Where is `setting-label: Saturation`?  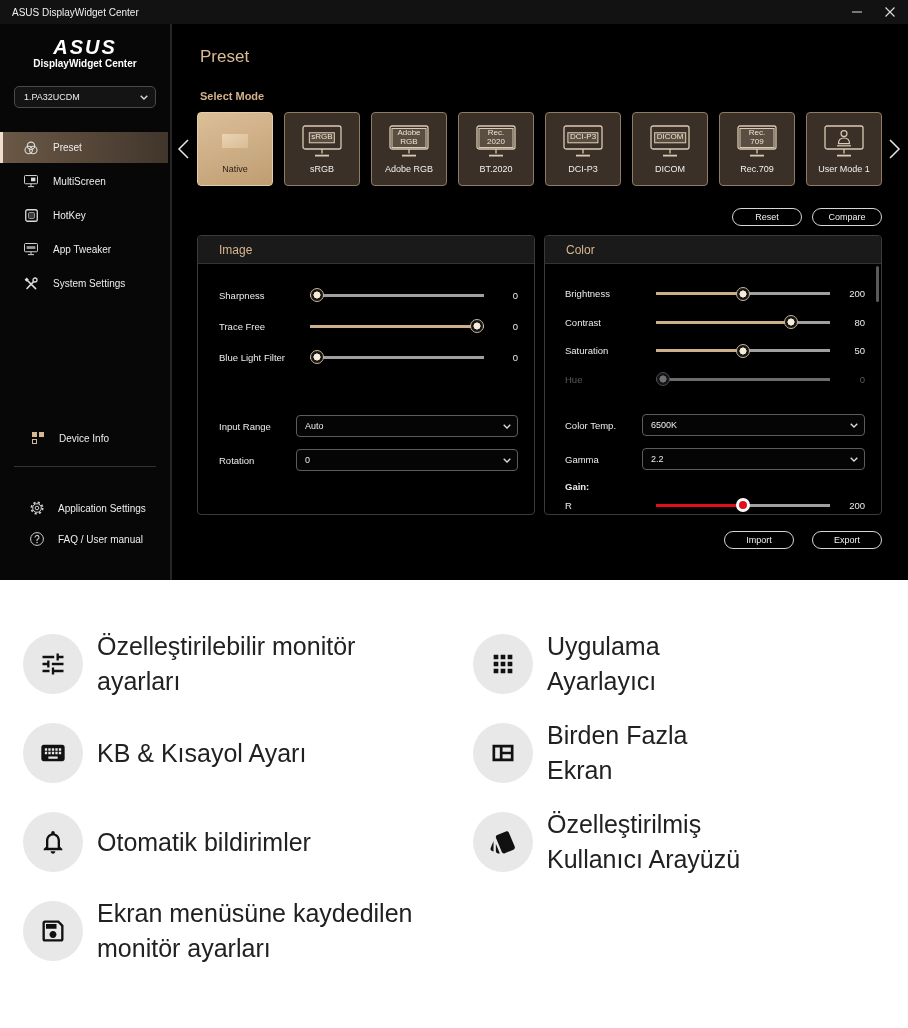 setting-label: Saturation is located at coordinates (587, 351).